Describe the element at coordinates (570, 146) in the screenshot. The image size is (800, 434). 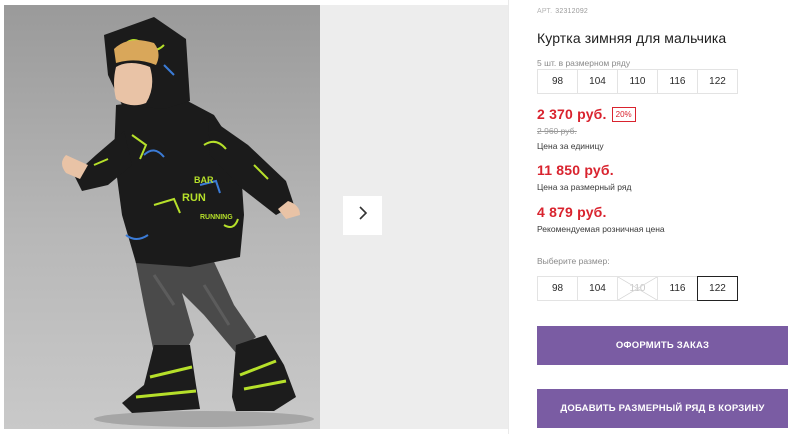
I see `unit-price-caption: Цена за единицу` at that location.